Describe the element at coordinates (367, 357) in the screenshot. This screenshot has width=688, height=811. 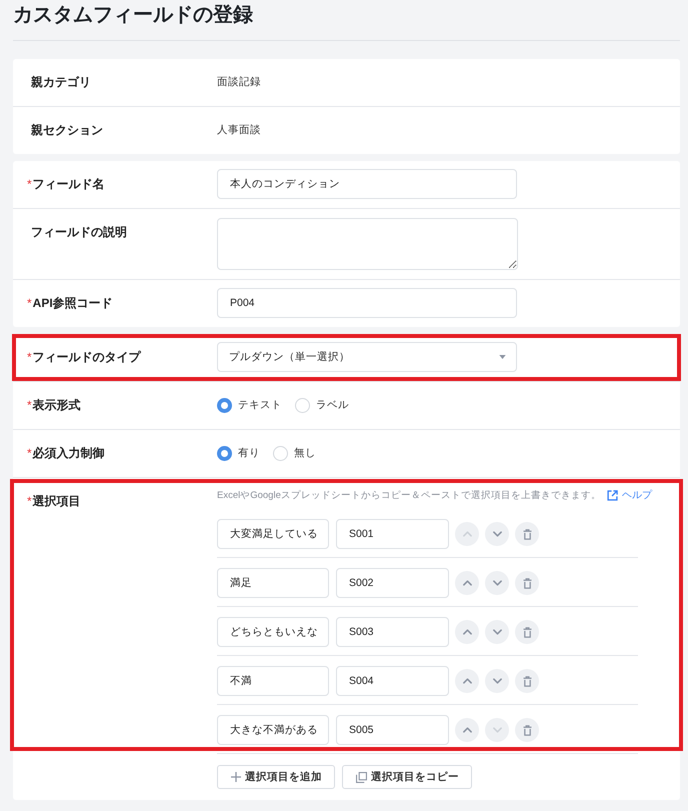
I see `field-type-select: プルダウン（単一選択）` at that location.